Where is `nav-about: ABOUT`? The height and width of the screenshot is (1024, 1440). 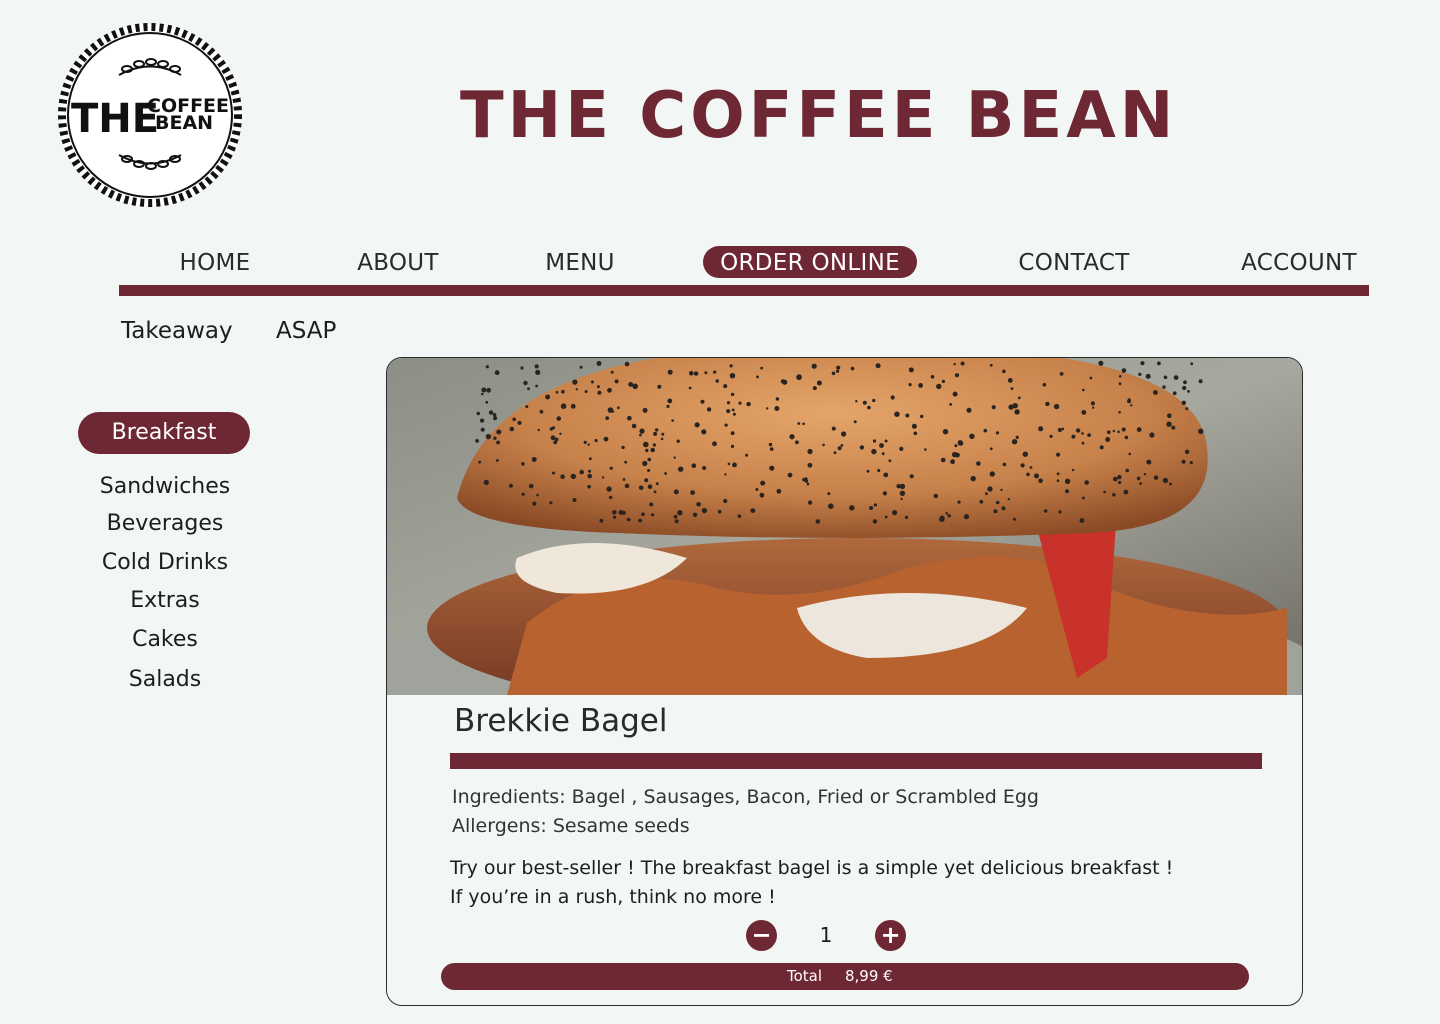
nav-about: ABOUT is located at coordinates (398, 262).